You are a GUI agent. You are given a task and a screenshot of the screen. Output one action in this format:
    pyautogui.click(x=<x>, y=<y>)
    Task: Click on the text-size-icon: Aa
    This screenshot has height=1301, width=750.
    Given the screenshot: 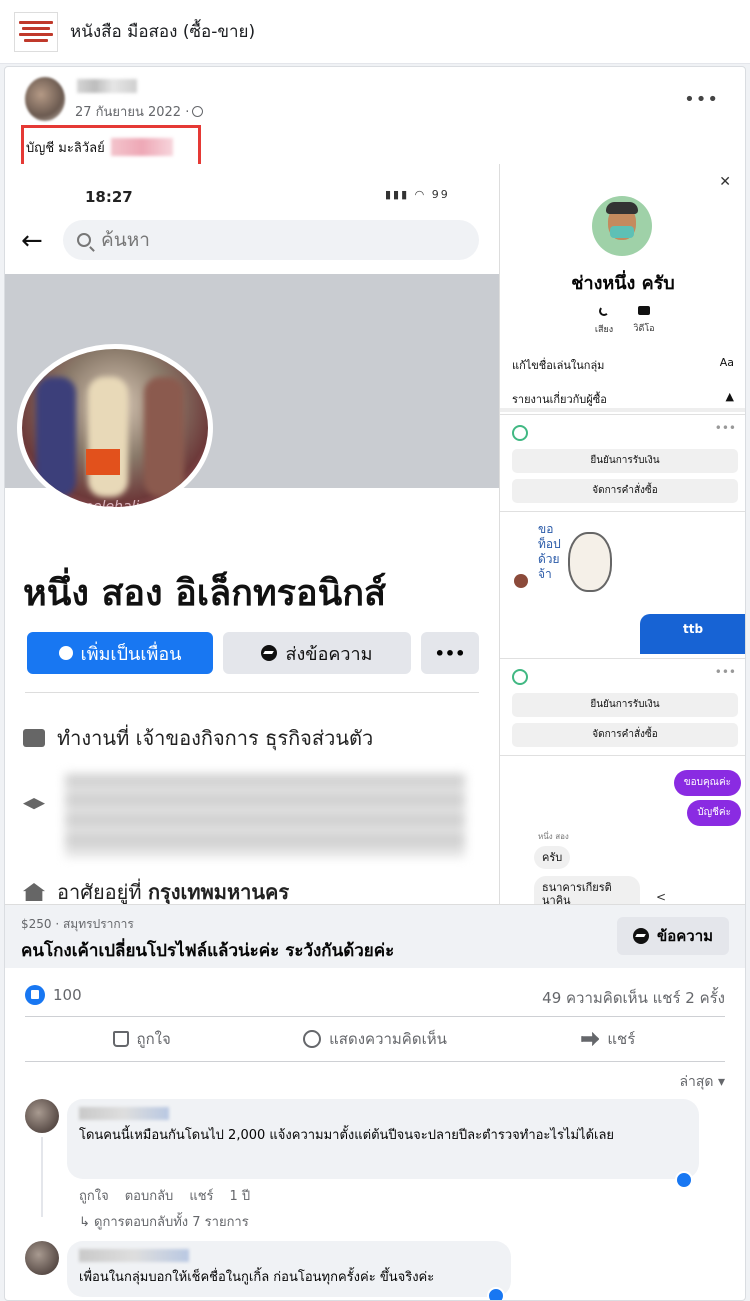 What is the action you would take?
    pyautogui.click(x=726, y=362)
    